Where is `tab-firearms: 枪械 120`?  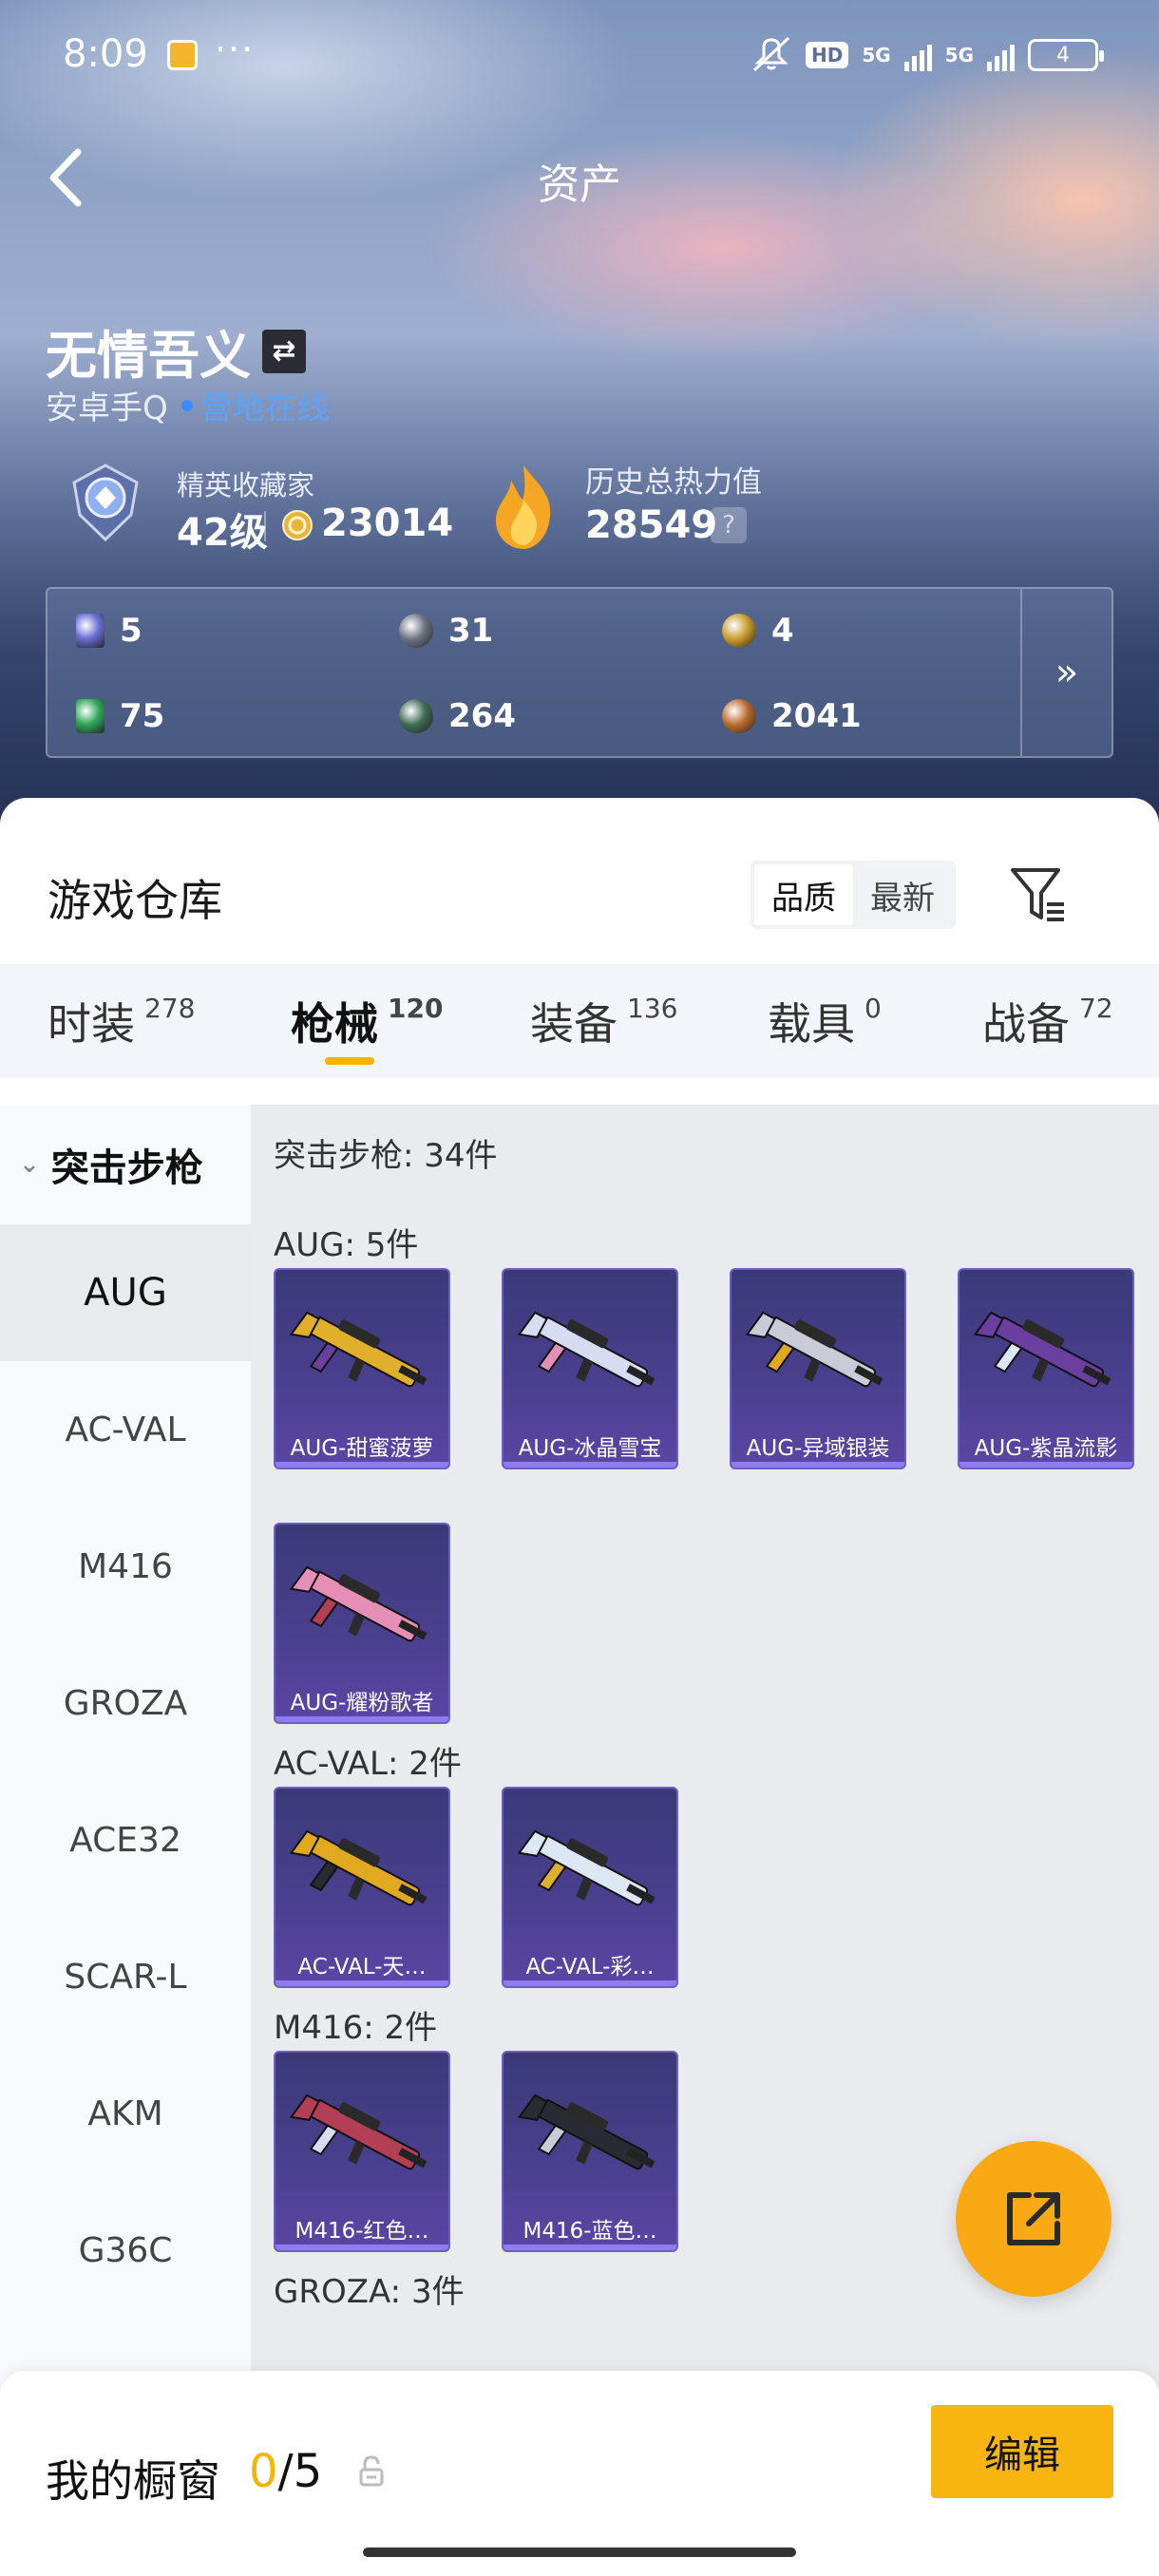 tab-firearms: 枪械 120 is located at coordinates (367, 1021).